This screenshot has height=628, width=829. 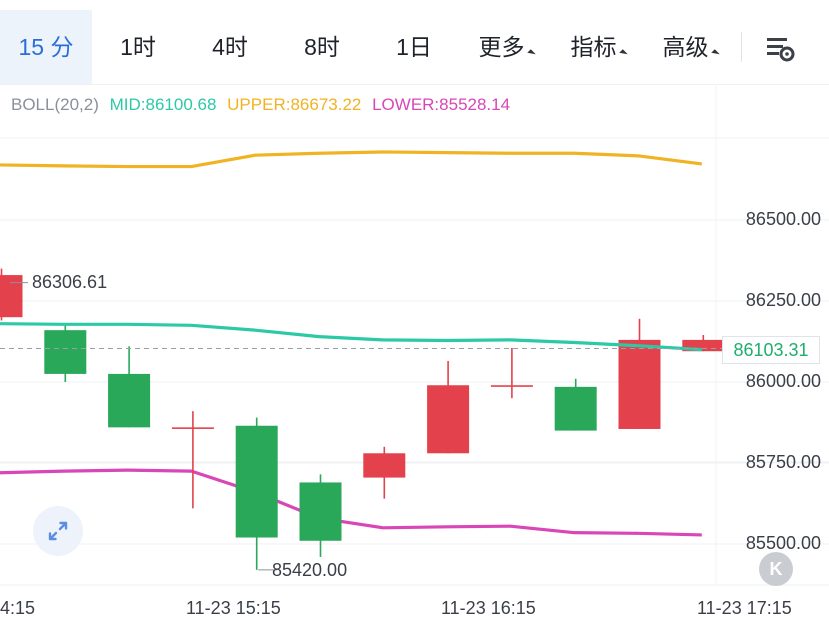 I want to click on tab-label: 高级, so click(x=685, y=47).